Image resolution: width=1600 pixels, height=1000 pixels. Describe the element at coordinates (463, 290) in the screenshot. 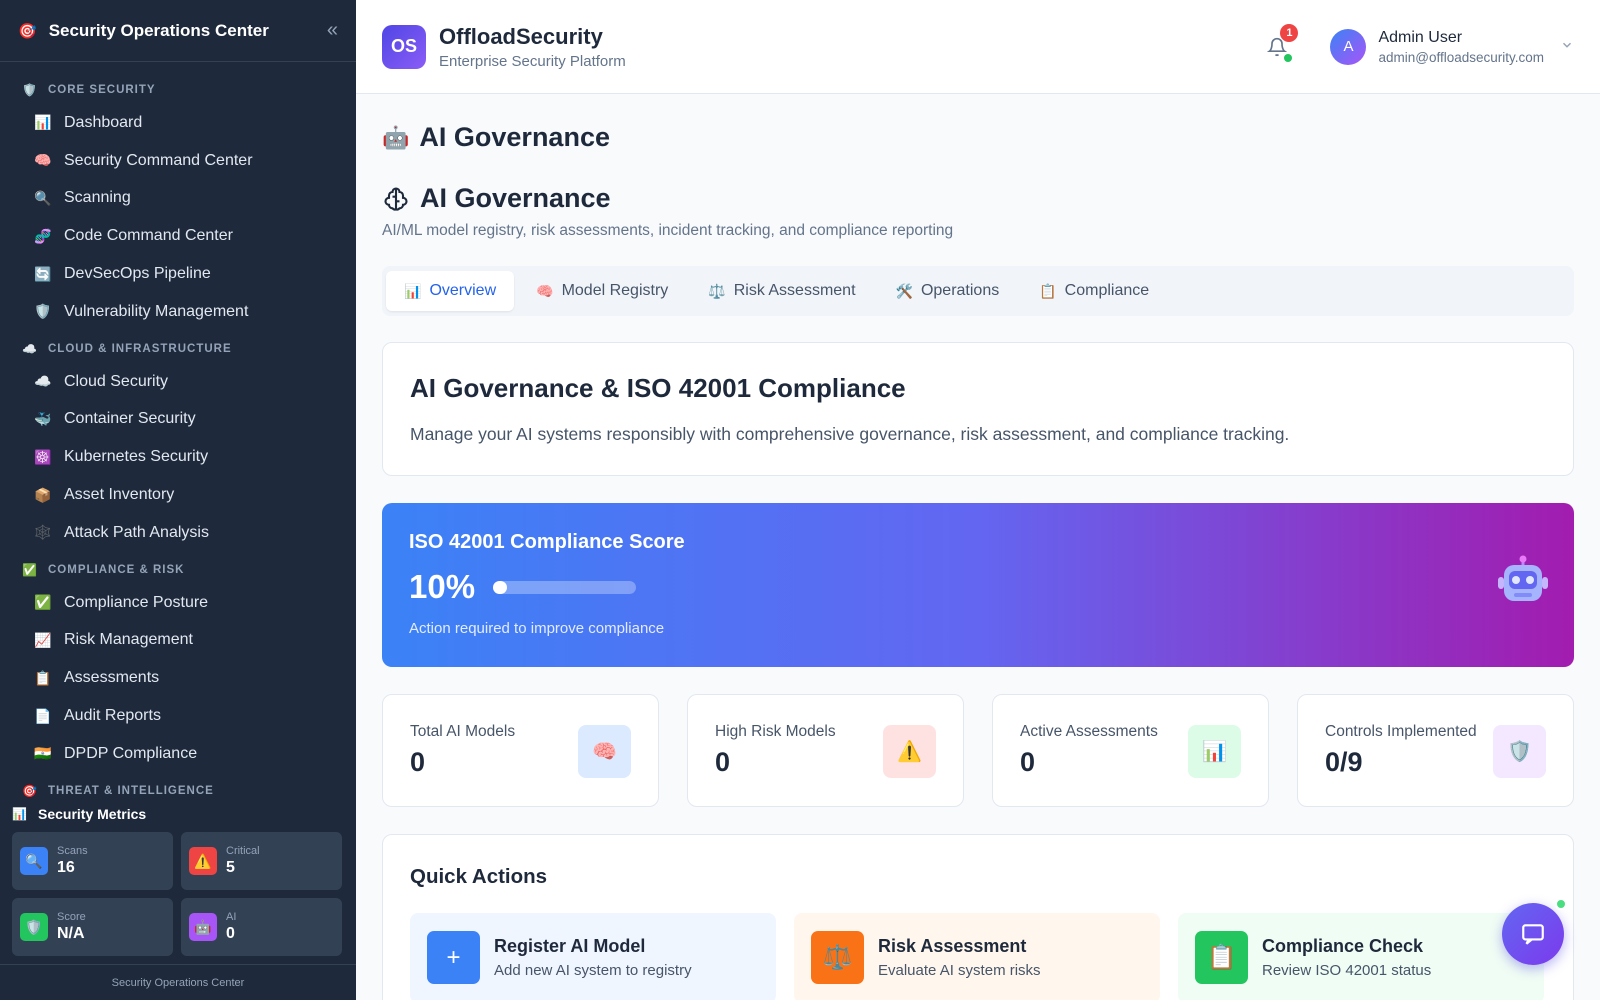

I see `tab-label: Overview` at that location.